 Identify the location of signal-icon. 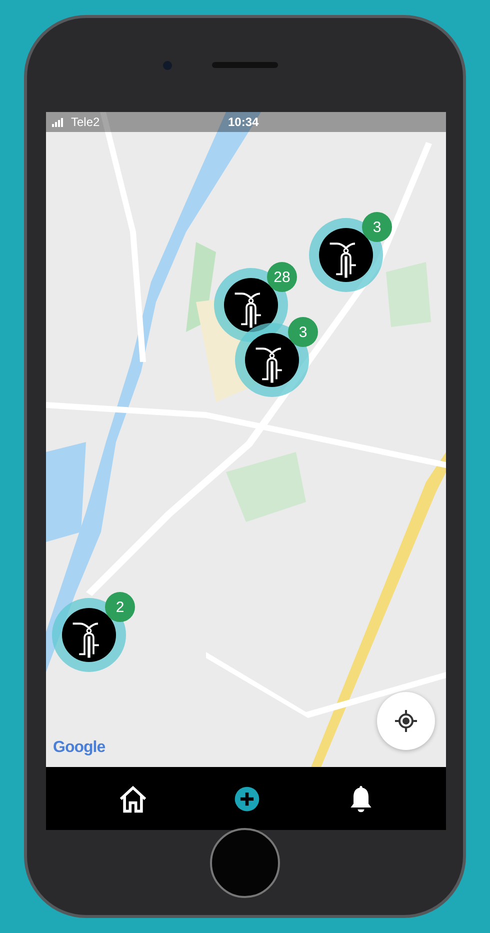
(57, 122).